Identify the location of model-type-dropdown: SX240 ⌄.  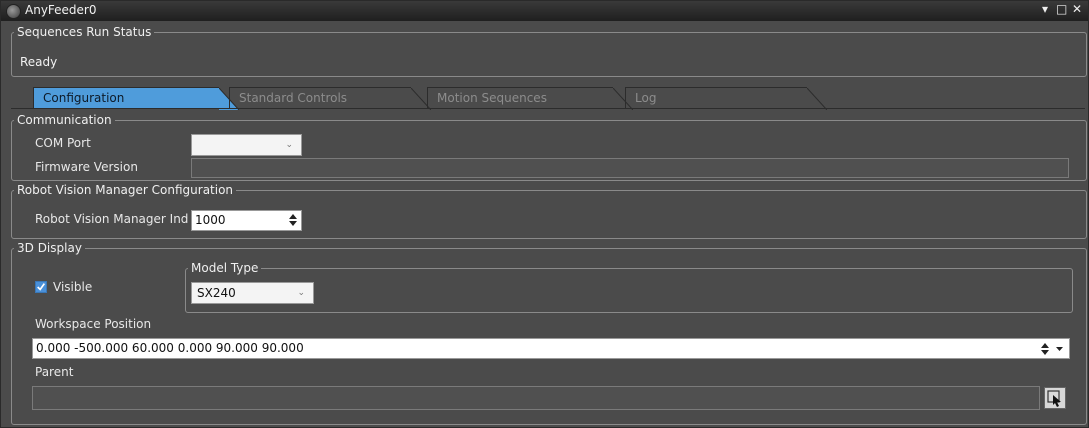
(252, 293).